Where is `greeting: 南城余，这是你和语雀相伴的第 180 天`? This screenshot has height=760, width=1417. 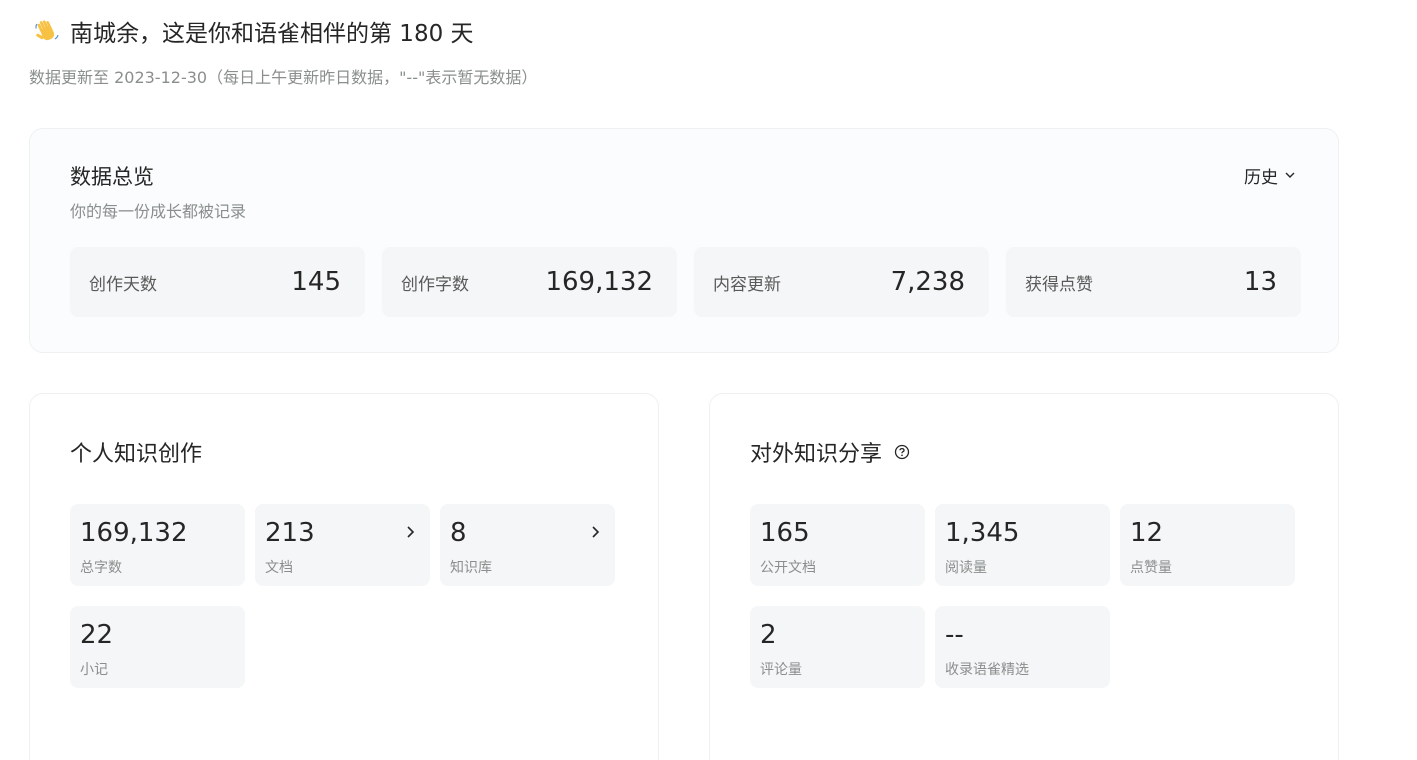 greeting: 南城余，这是你和语雀相伴的第 180 天 is located at coordinates (253, 31).